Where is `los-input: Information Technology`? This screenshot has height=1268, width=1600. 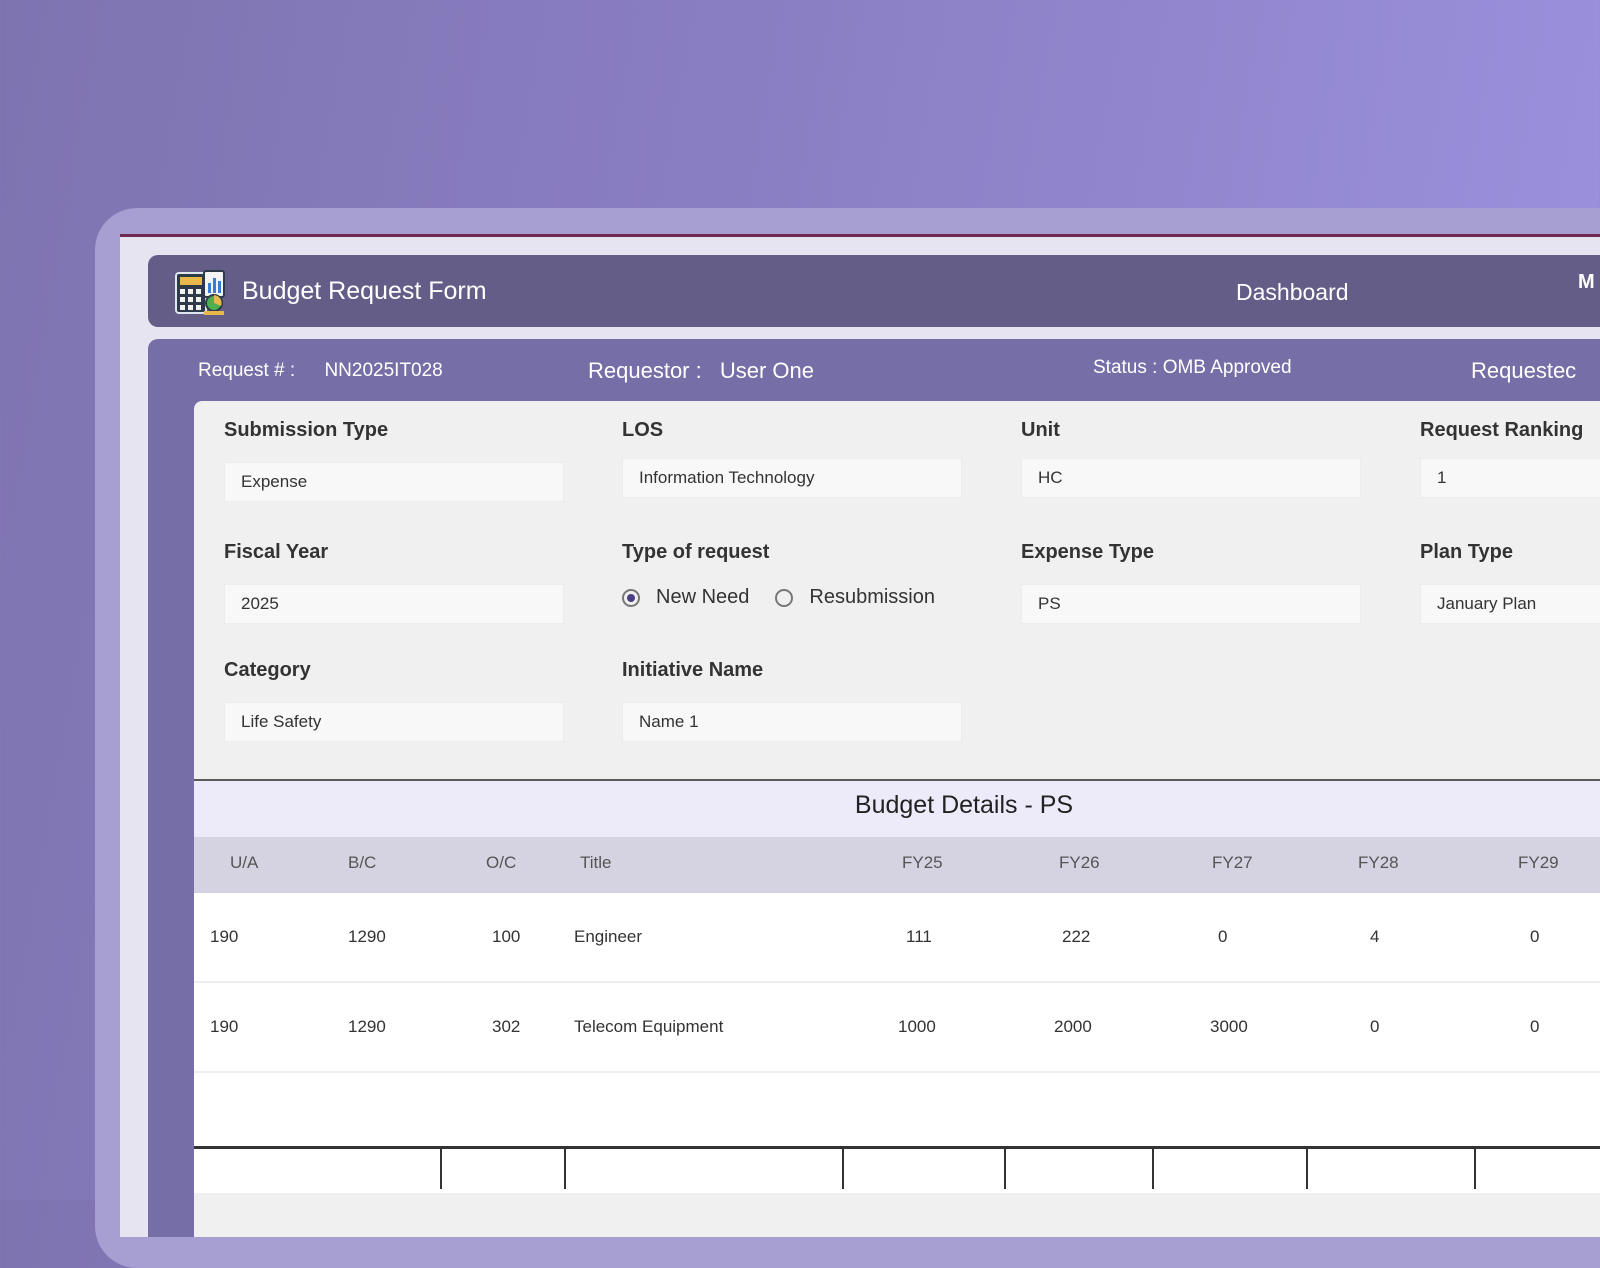
los-input: Information Technology is located at coordinates (792, 478).